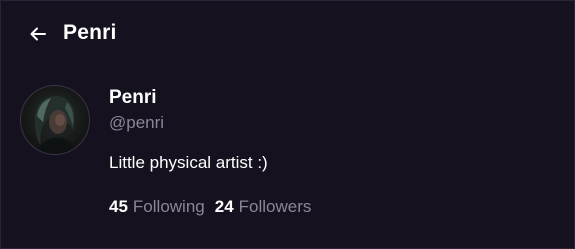  Describe the element at coordinates (224, 206) in the screenshot. I see `followers-count: 24` at that location.